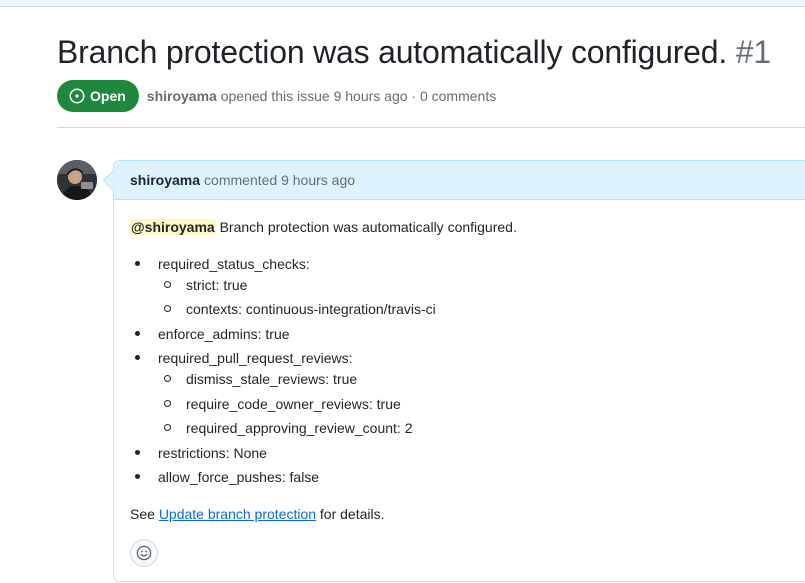 The height and width of the screenshot is (583, 805). Describe the element at coordinates (282, 404) in the screenshot. I see `list-item: require_code_owner_reviews: true` at that location.